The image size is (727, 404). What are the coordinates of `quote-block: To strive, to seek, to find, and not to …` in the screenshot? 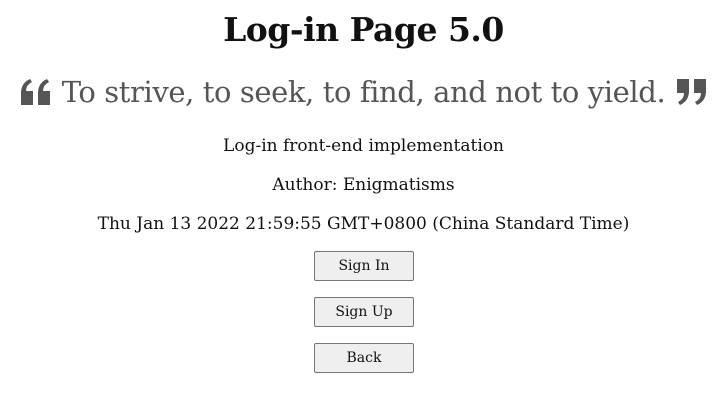 It's located at (363, 92).